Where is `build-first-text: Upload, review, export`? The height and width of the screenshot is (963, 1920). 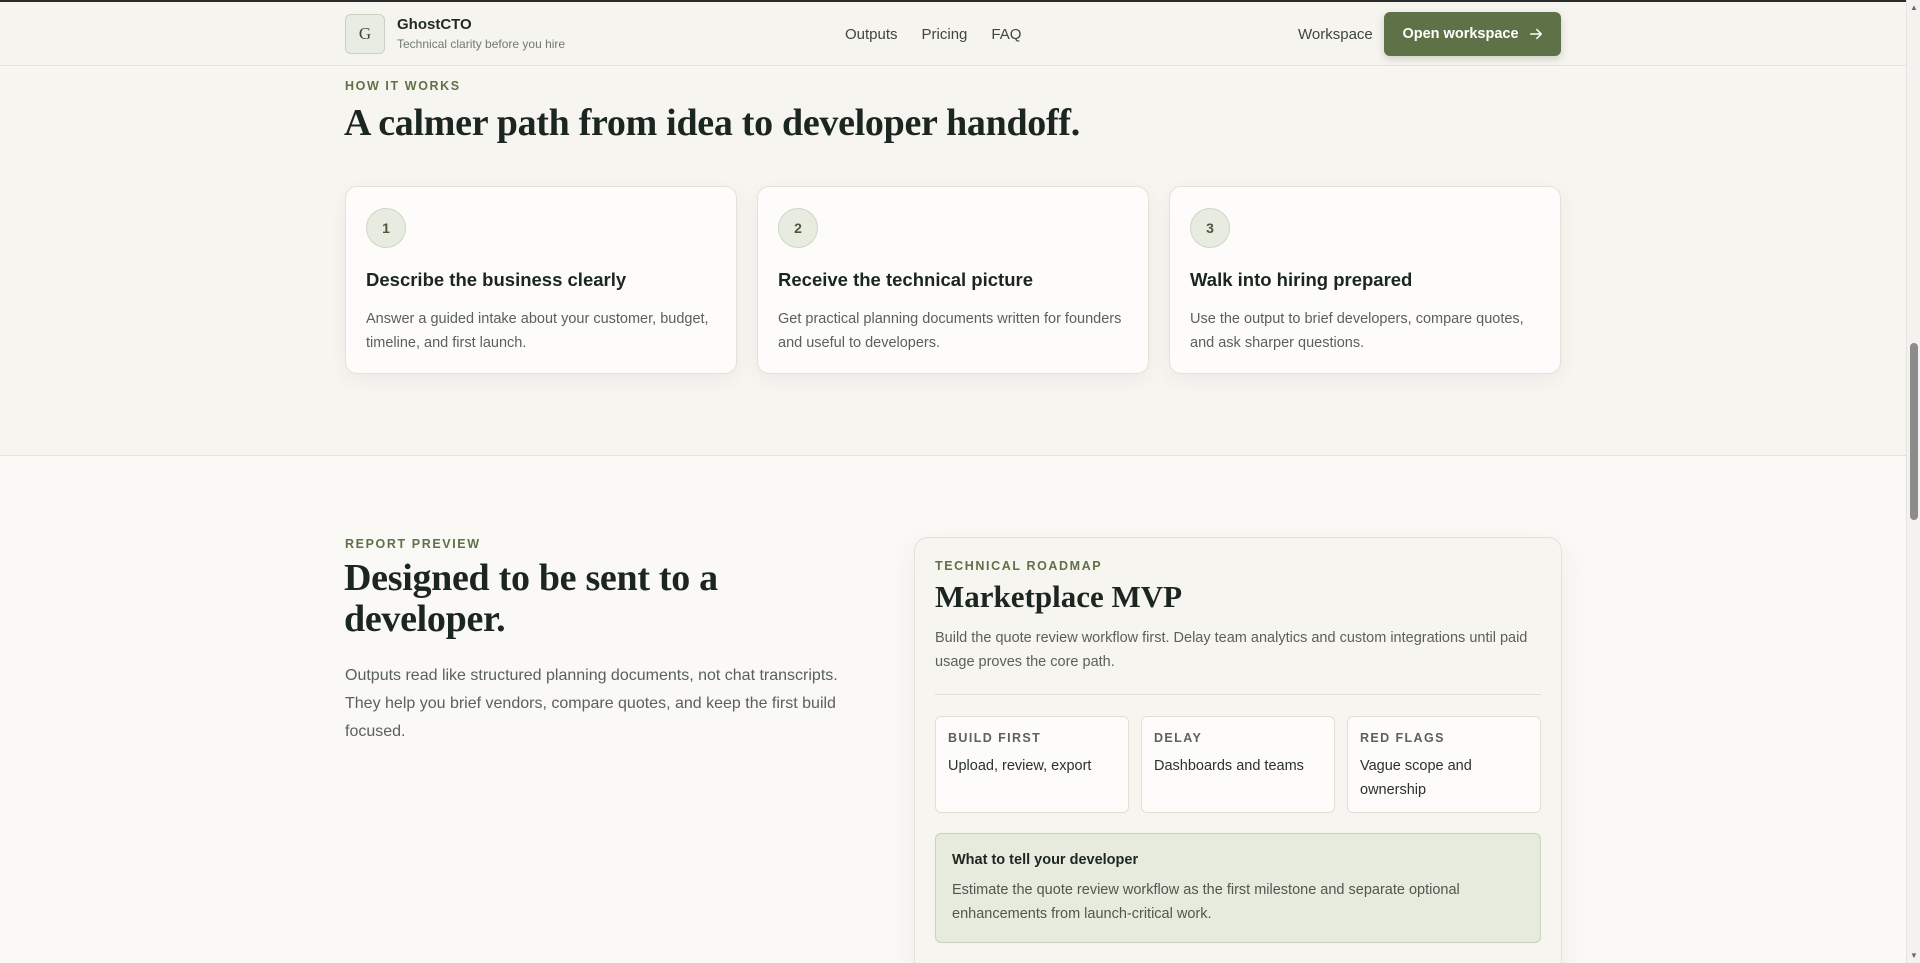
build-first-text: Upload, review, export is located at coordinates (1020, 766).